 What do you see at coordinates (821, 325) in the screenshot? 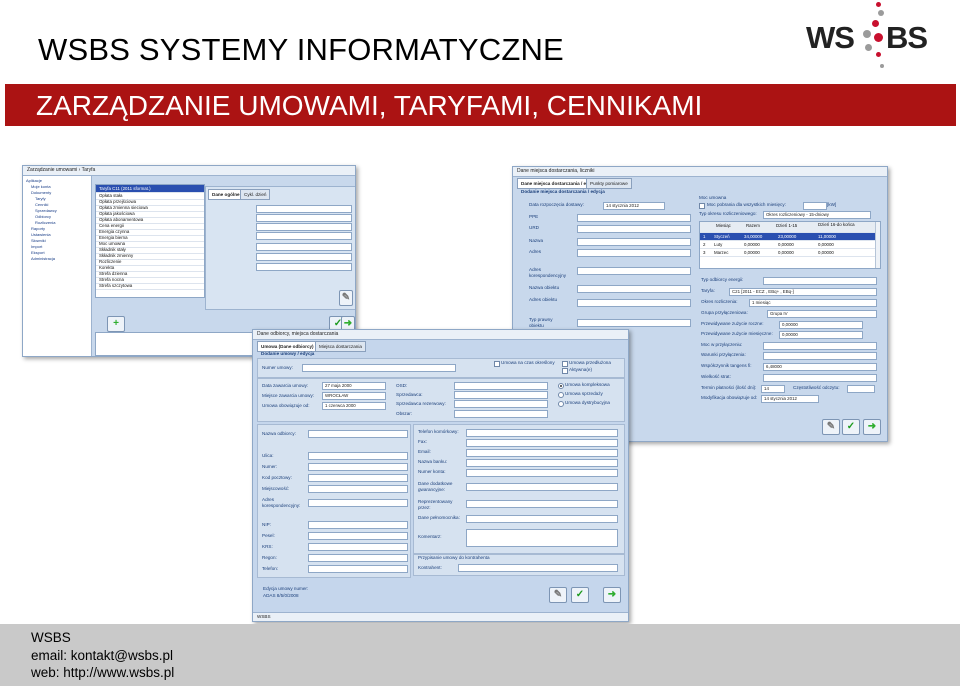
I see `zuzycie-roczne-field: 0,00000` at bounding box center [821, 325].